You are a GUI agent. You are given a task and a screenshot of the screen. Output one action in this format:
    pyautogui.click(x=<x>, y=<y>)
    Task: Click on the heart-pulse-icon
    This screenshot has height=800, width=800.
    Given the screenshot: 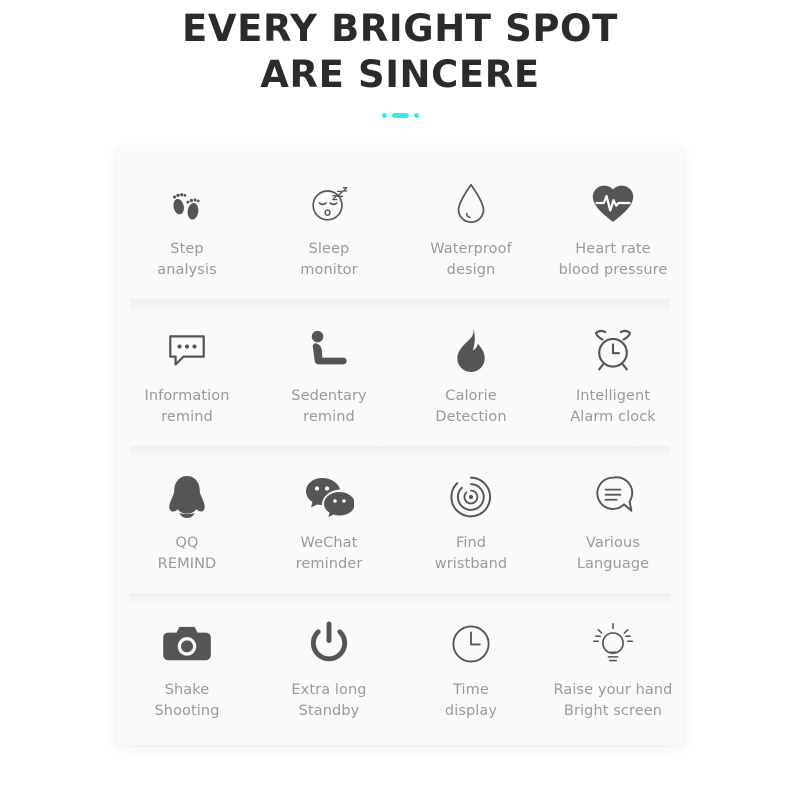 What is the action you would take?
    pyautogui.click(x=613, y=203)
    